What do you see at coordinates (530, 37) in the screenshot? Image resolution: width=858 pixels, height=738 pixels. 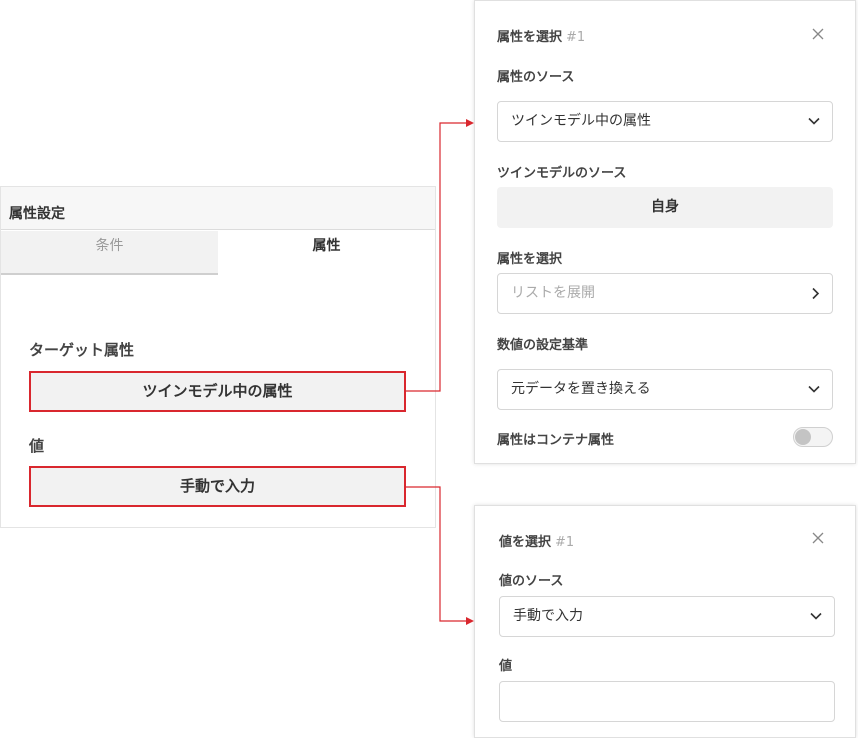 I see `dialog-title-text: 属性を選択` at bounding box center [530, 37].